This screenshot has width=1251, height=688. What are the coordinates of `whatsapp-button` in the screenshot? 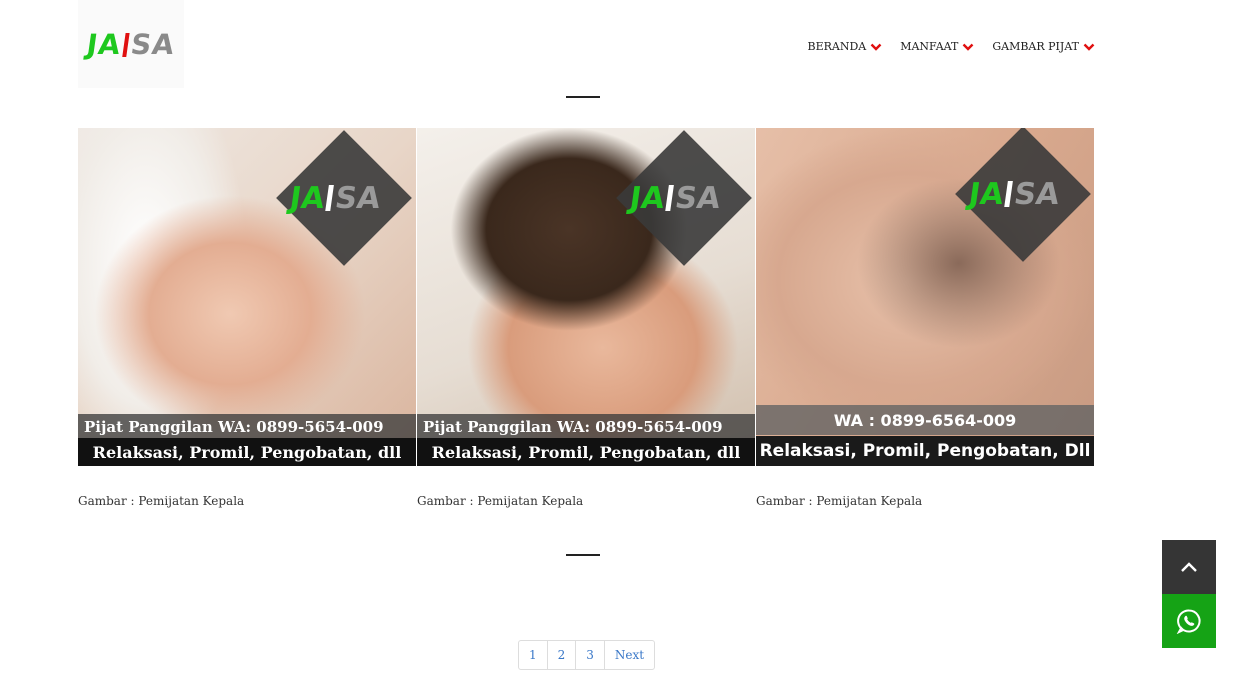 It's located at (1189, 621).